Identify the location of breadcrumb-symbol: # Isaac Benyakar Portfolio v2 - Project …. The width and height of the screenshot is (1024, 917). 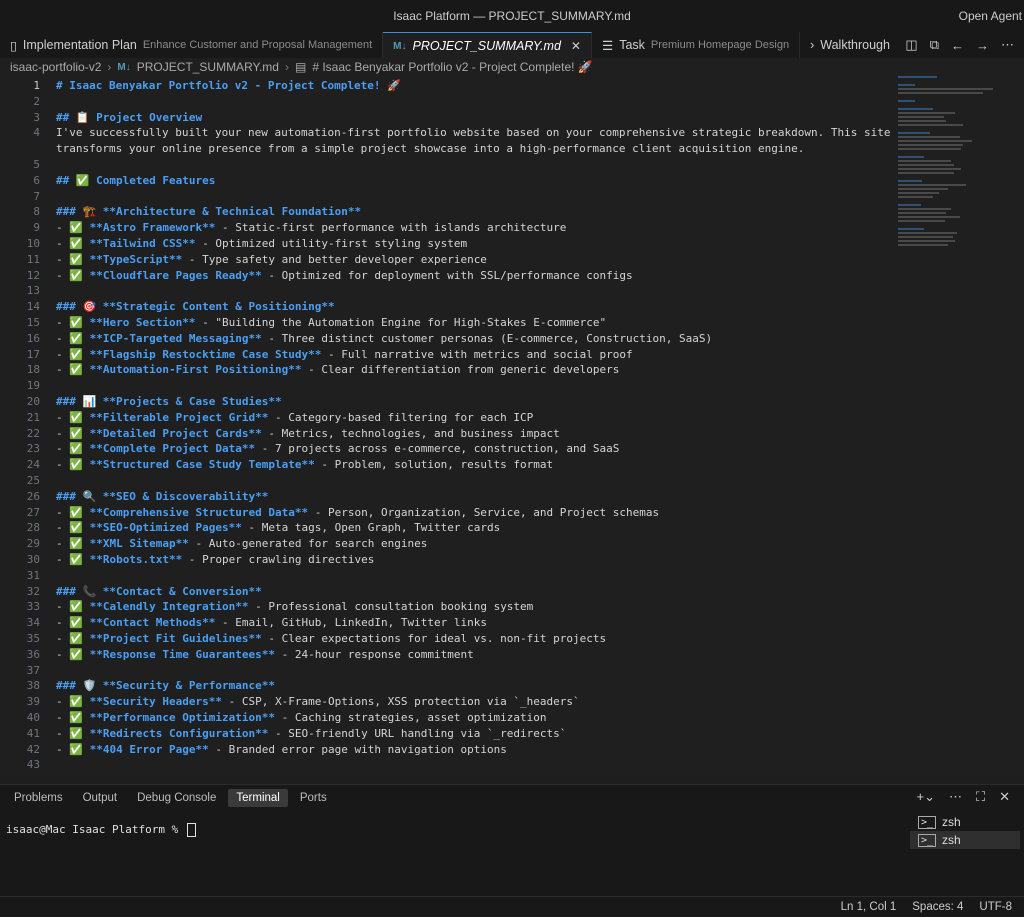
(452, 67).